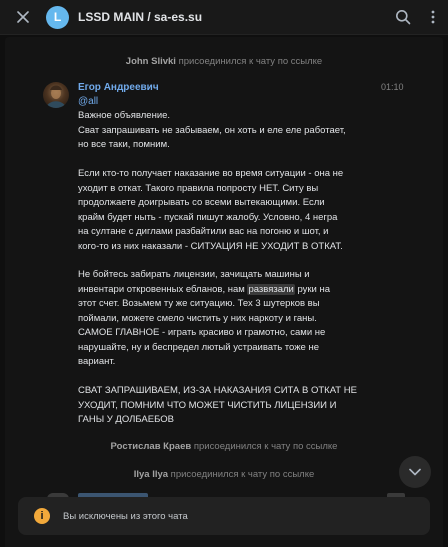 The image size is (448, 547). I want to click on avatar-image, so click(56, 96).